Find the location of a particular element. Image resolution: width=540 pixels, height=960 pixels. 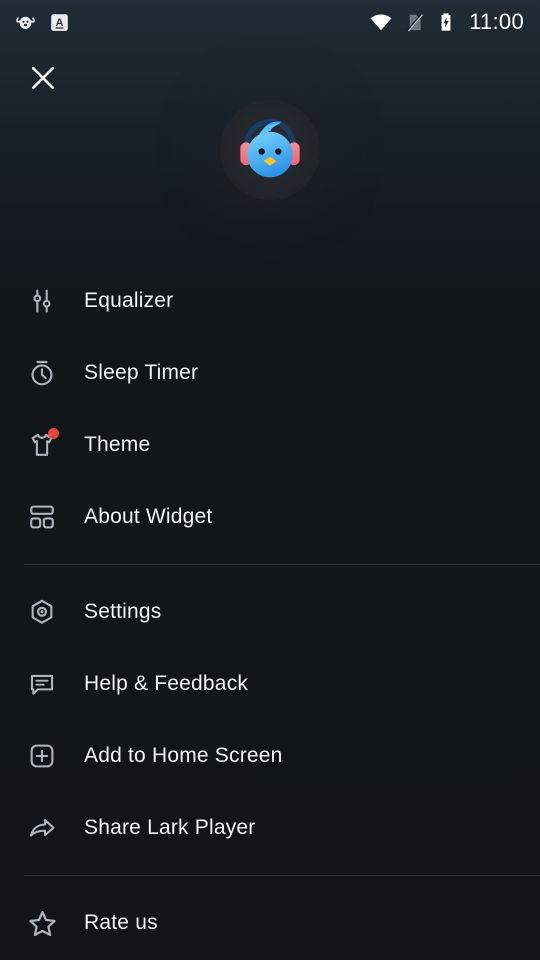

lark-bird-logo-icon is located at coordinates (270, 148).